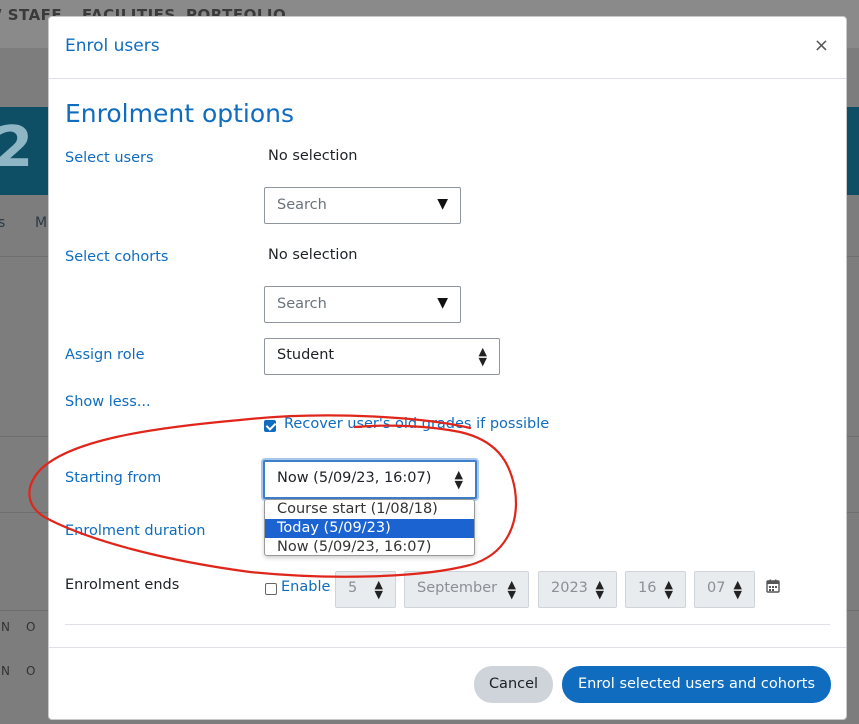  What do you see at coordinates (353, 588) in the screenshot?
I see `end-day-value: 5` at bounding box center [353, 588].